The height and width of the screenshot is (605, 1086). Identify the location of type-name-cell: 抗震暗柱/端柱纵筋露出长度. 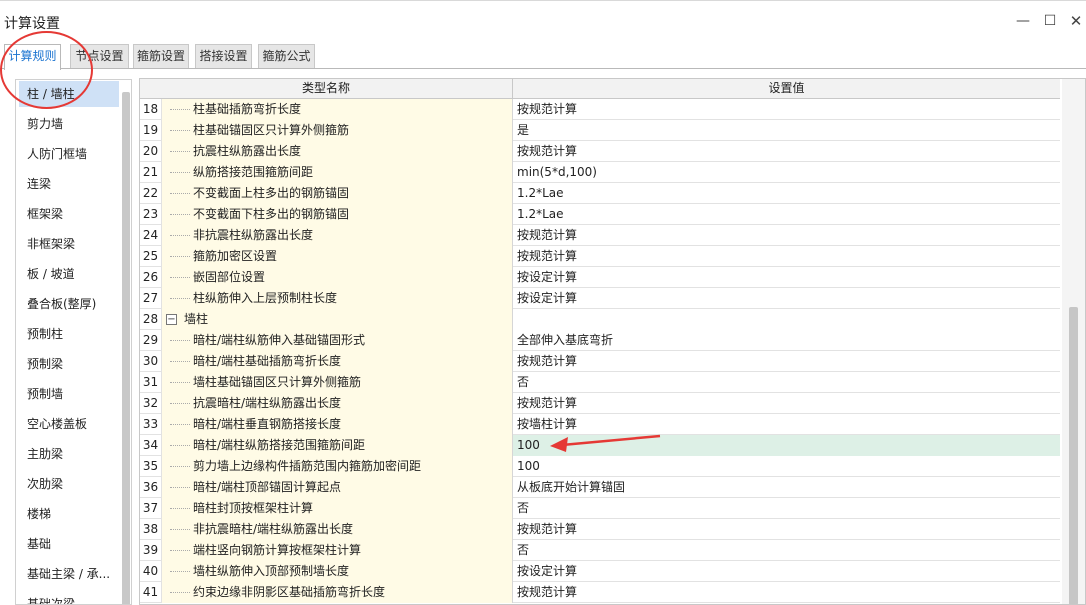
(337, 403).